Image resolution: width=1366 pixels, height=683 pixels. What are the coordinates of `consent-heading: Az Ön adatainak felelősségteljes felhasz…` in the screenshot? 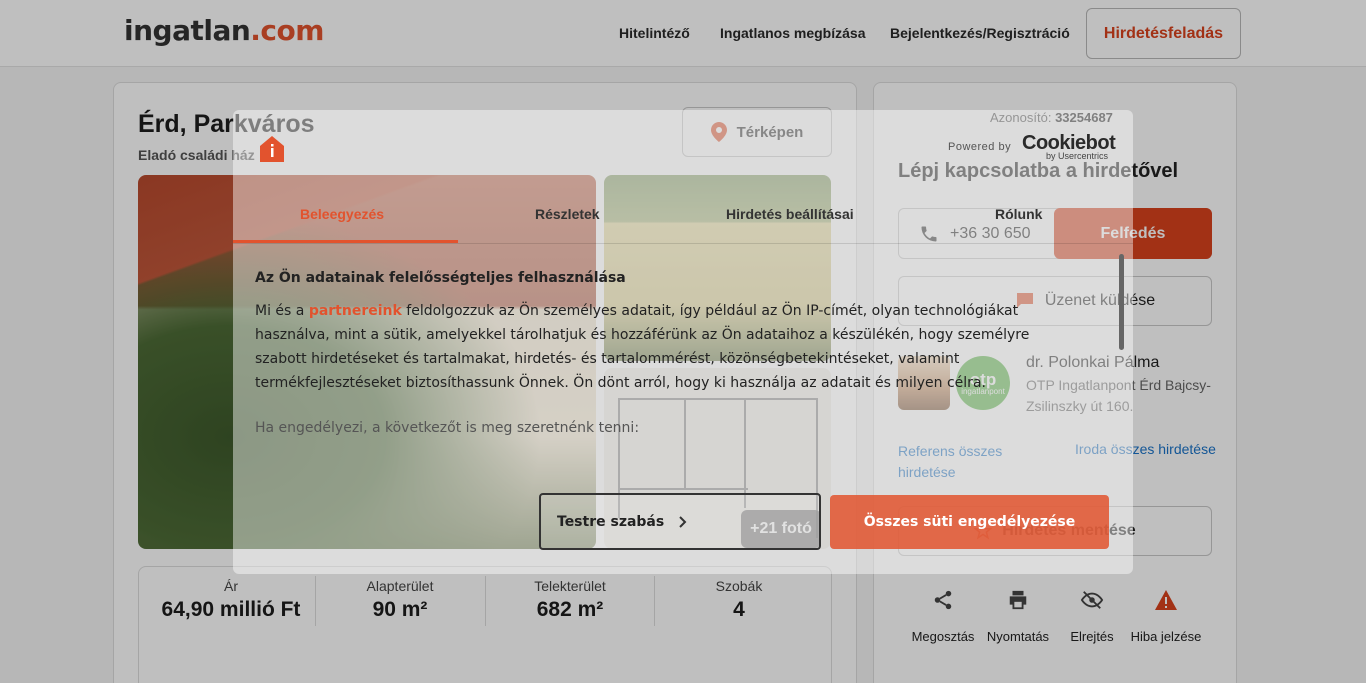 It's located at (440, 278).